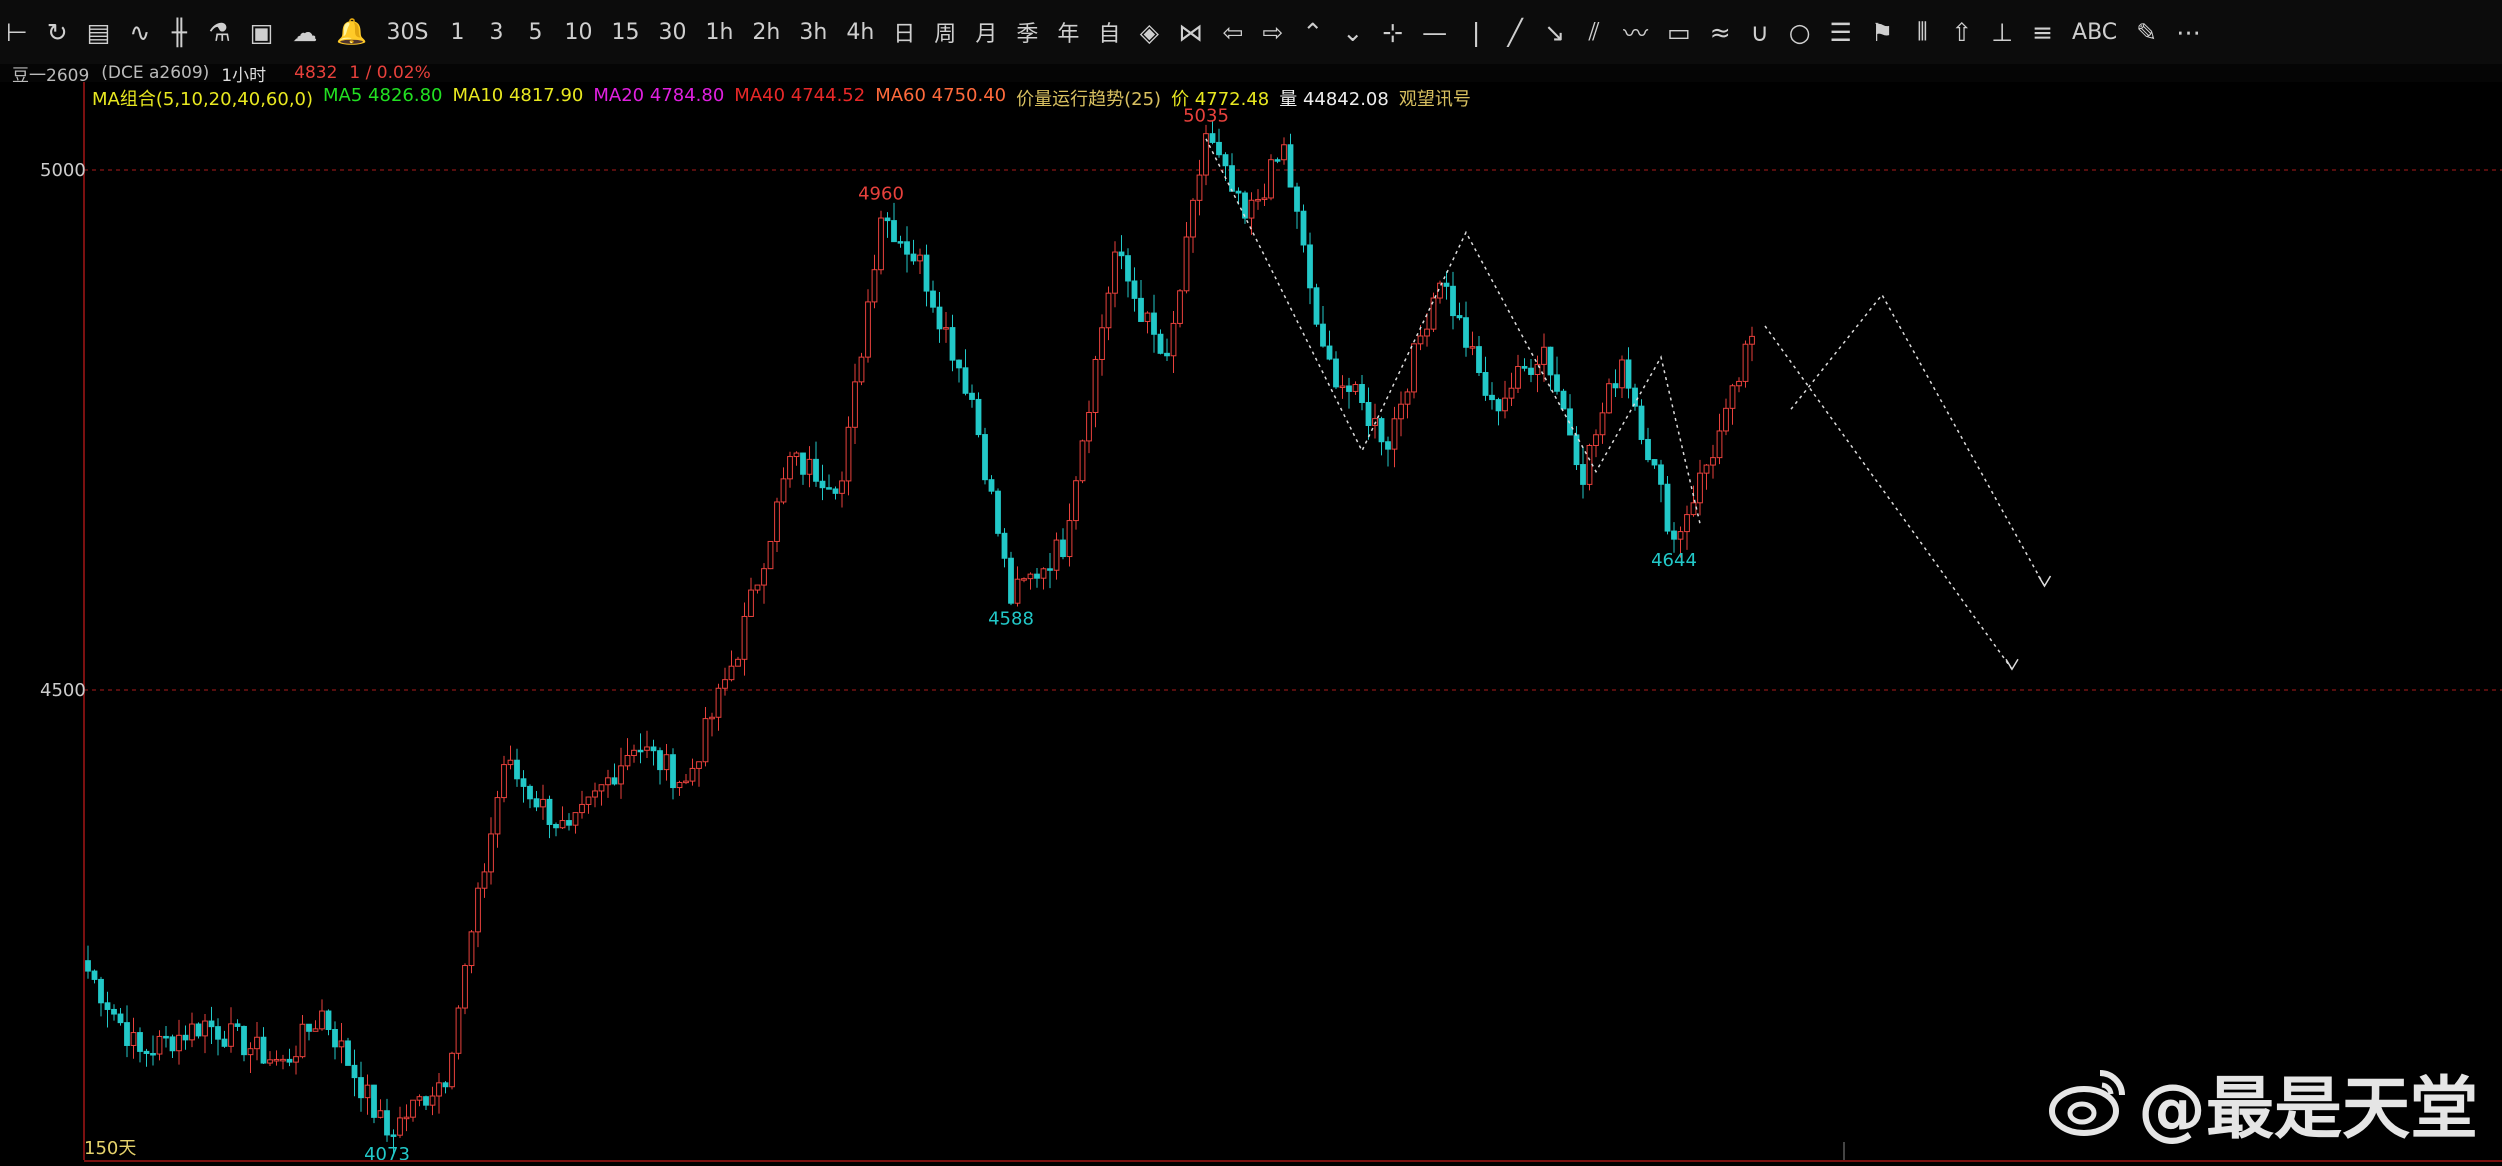 Image resolution: width=2502 pixels, height=1166 pixels. What do you see at coordinates (139, 32) in the screenshot?
I see `line-chart-icon: ∿` at bounding box center [139, 32].